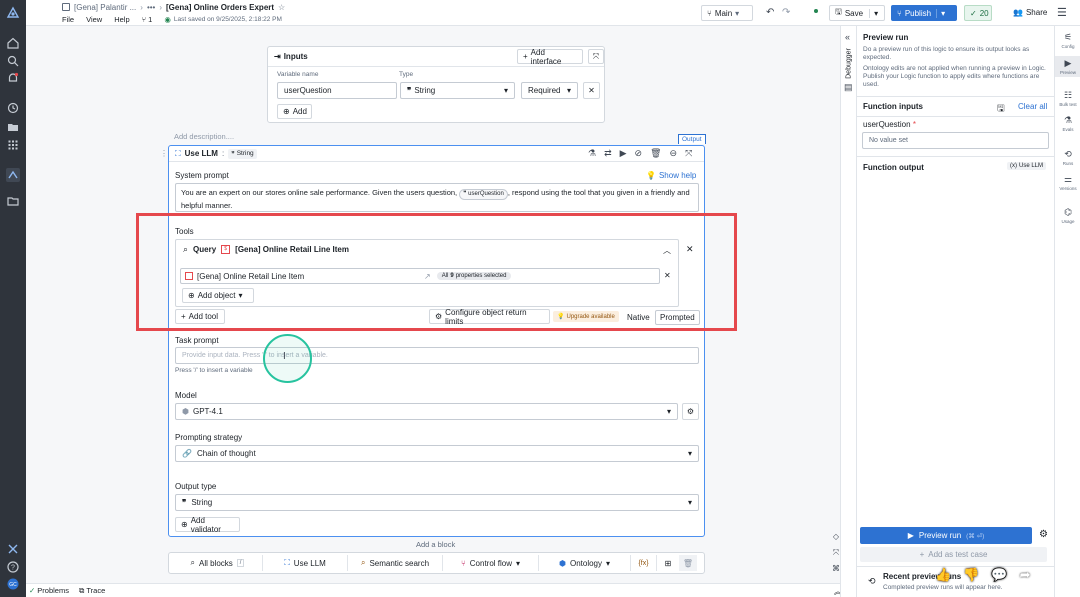  What do you see at coordinates (457, 90) in the screenshot?
I see `type-select: ❞ String ▾` at bounding box center [457, 90].